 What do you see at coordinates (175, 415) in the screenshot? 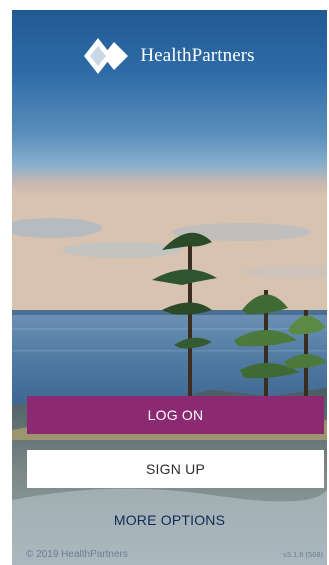
I see `log-on-button: LOG ON` at bounding box center [175, 415].